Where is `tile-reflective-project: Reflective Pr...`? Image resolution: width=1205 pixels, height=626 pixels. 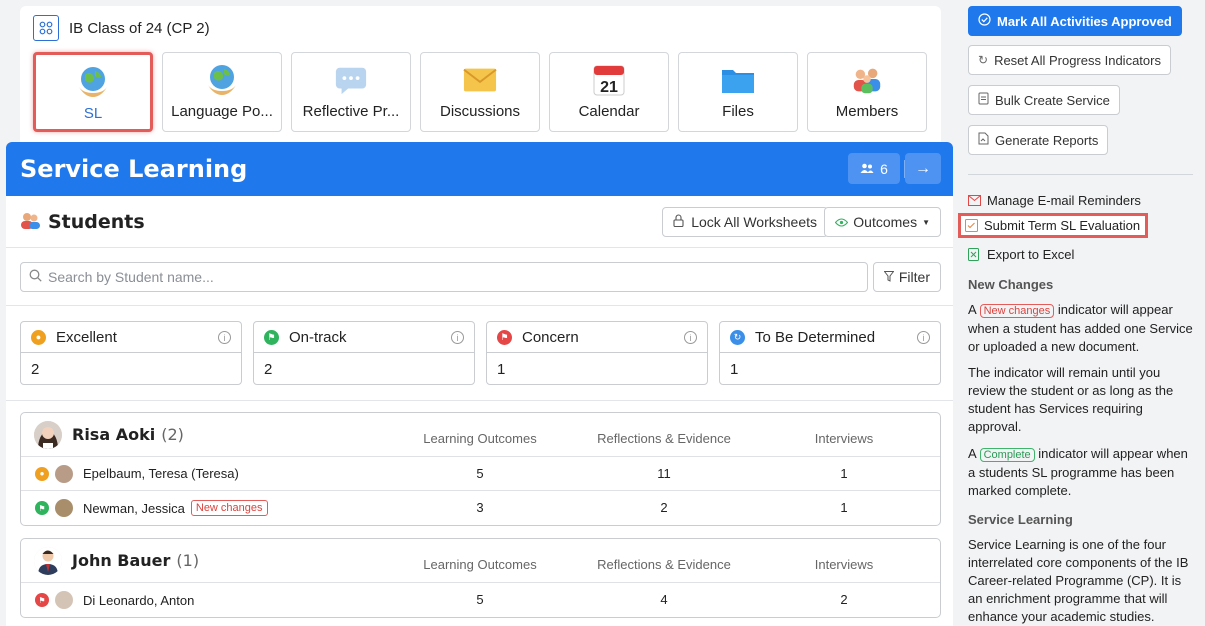
tile-reflective-project: Reflective Pr... is located at coordinates (351, 92).